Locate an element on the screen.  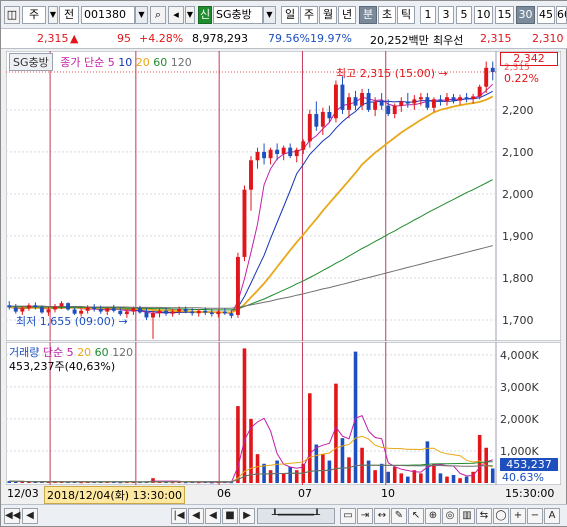
interval-10-button: 10 is located at coordinates (483, 15).